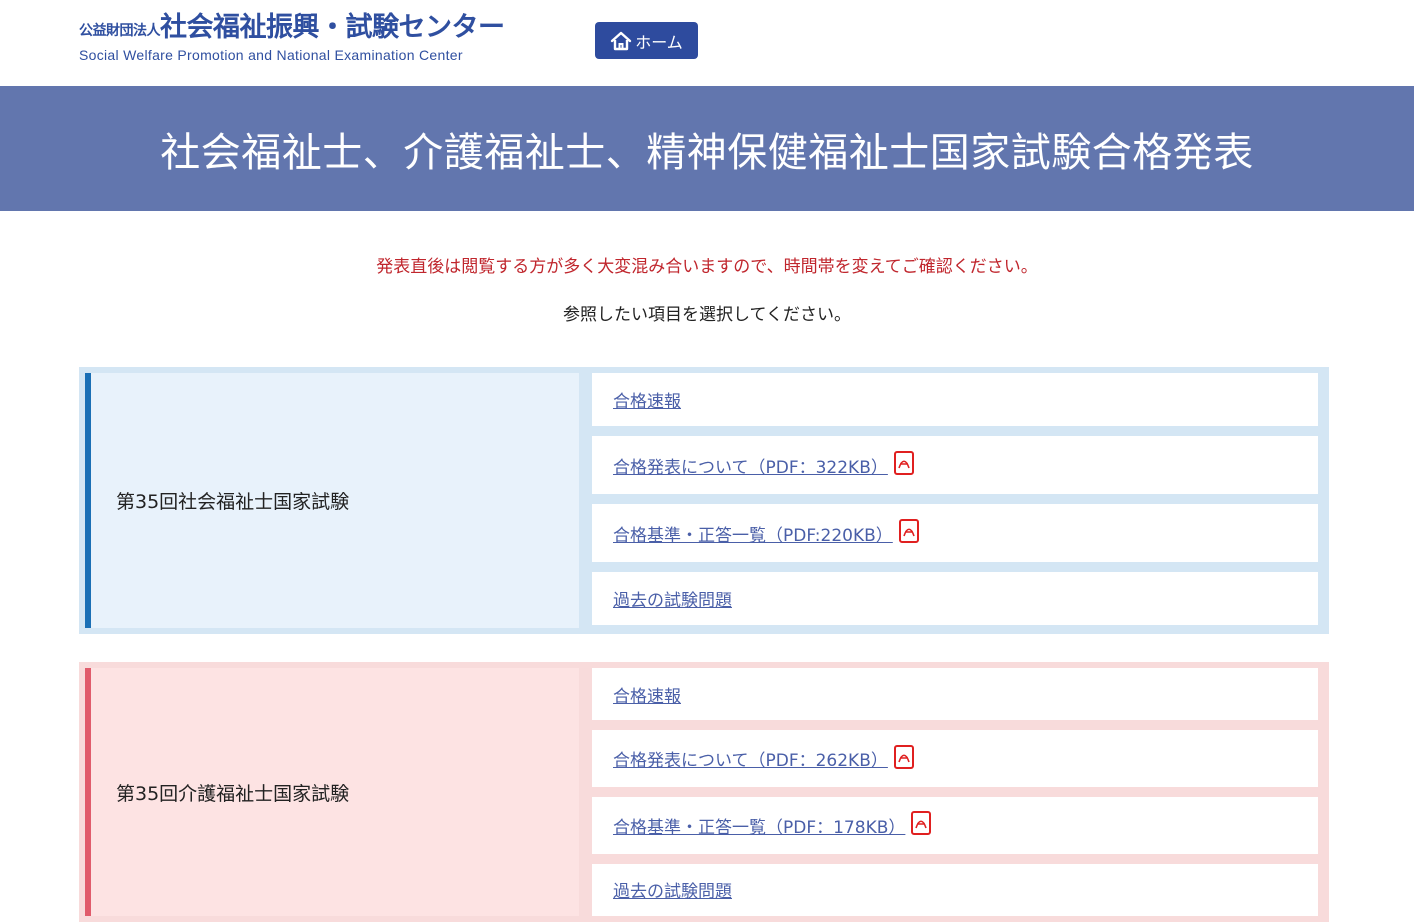 The height and width of the screenshot is (922, 1414). Describe the element at coordinates (707, 152) in the screenshot. I see `page-title: 社会福祉士、介護福祉士、精神保健福祉士国家試験合格発表` at that location.